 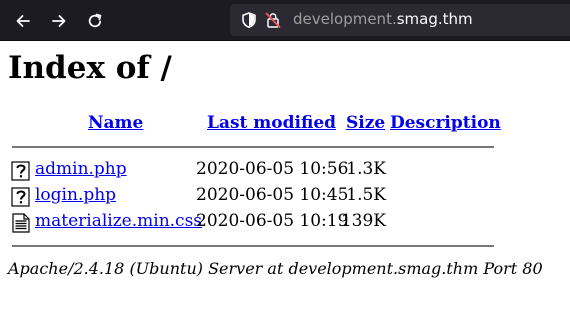 I want to click on arrow-left-icon, so click(x=23, y=21).